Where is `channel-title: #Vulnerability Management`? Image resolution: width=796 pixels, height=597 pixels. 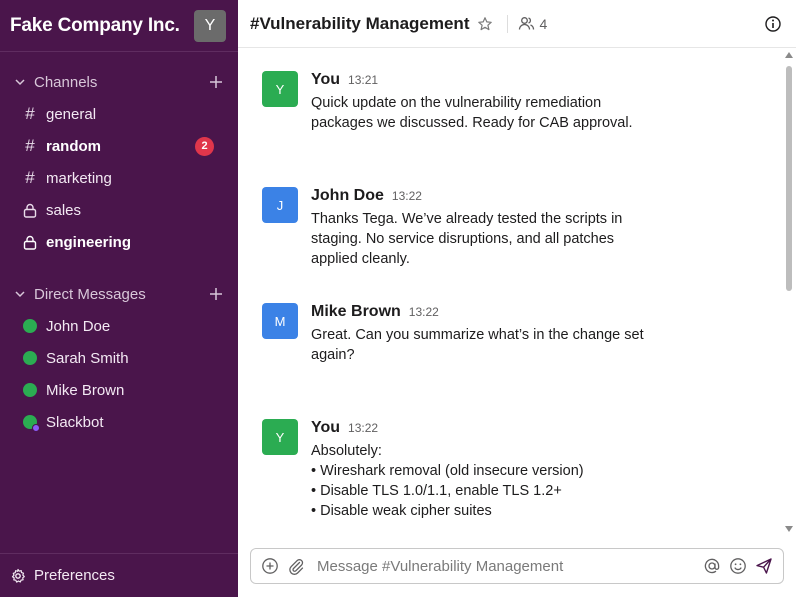
channel-title: #Vulnerability Management is located at coordinates (359, 24).